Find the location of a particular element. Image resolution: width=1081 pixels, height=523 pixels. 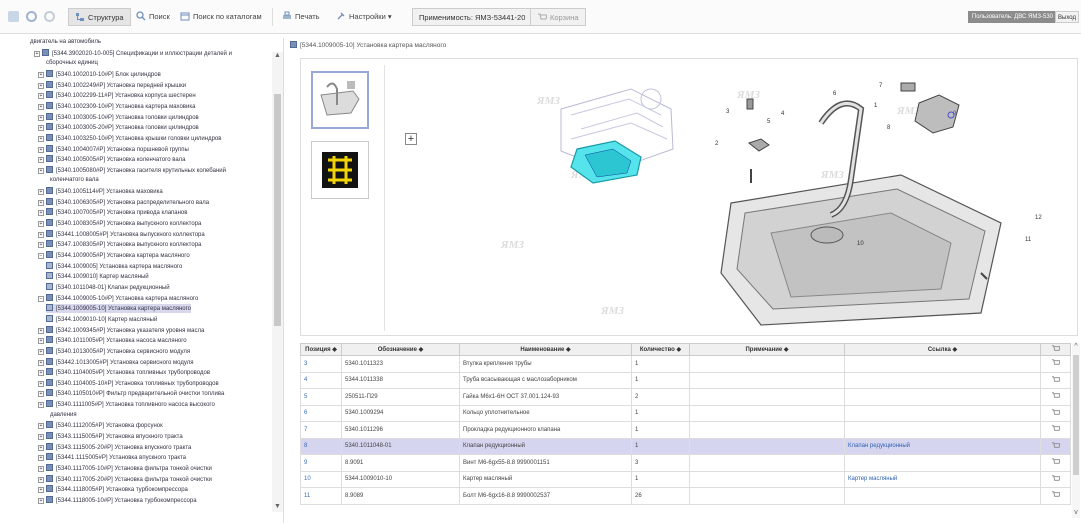

print-button: Печать is located at coordinates (301, 17).